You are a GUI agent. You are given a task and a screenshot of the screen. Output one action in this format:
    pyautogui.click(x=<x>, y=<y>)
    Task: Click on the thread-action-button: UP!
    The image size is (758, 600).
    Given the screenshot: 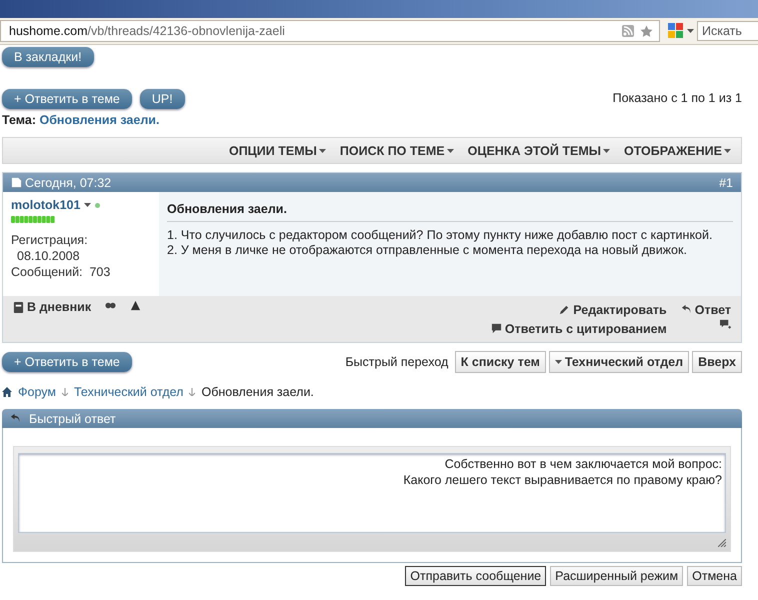 What is the action you would take?
    pyautogui.click(x=162, y=99)
    